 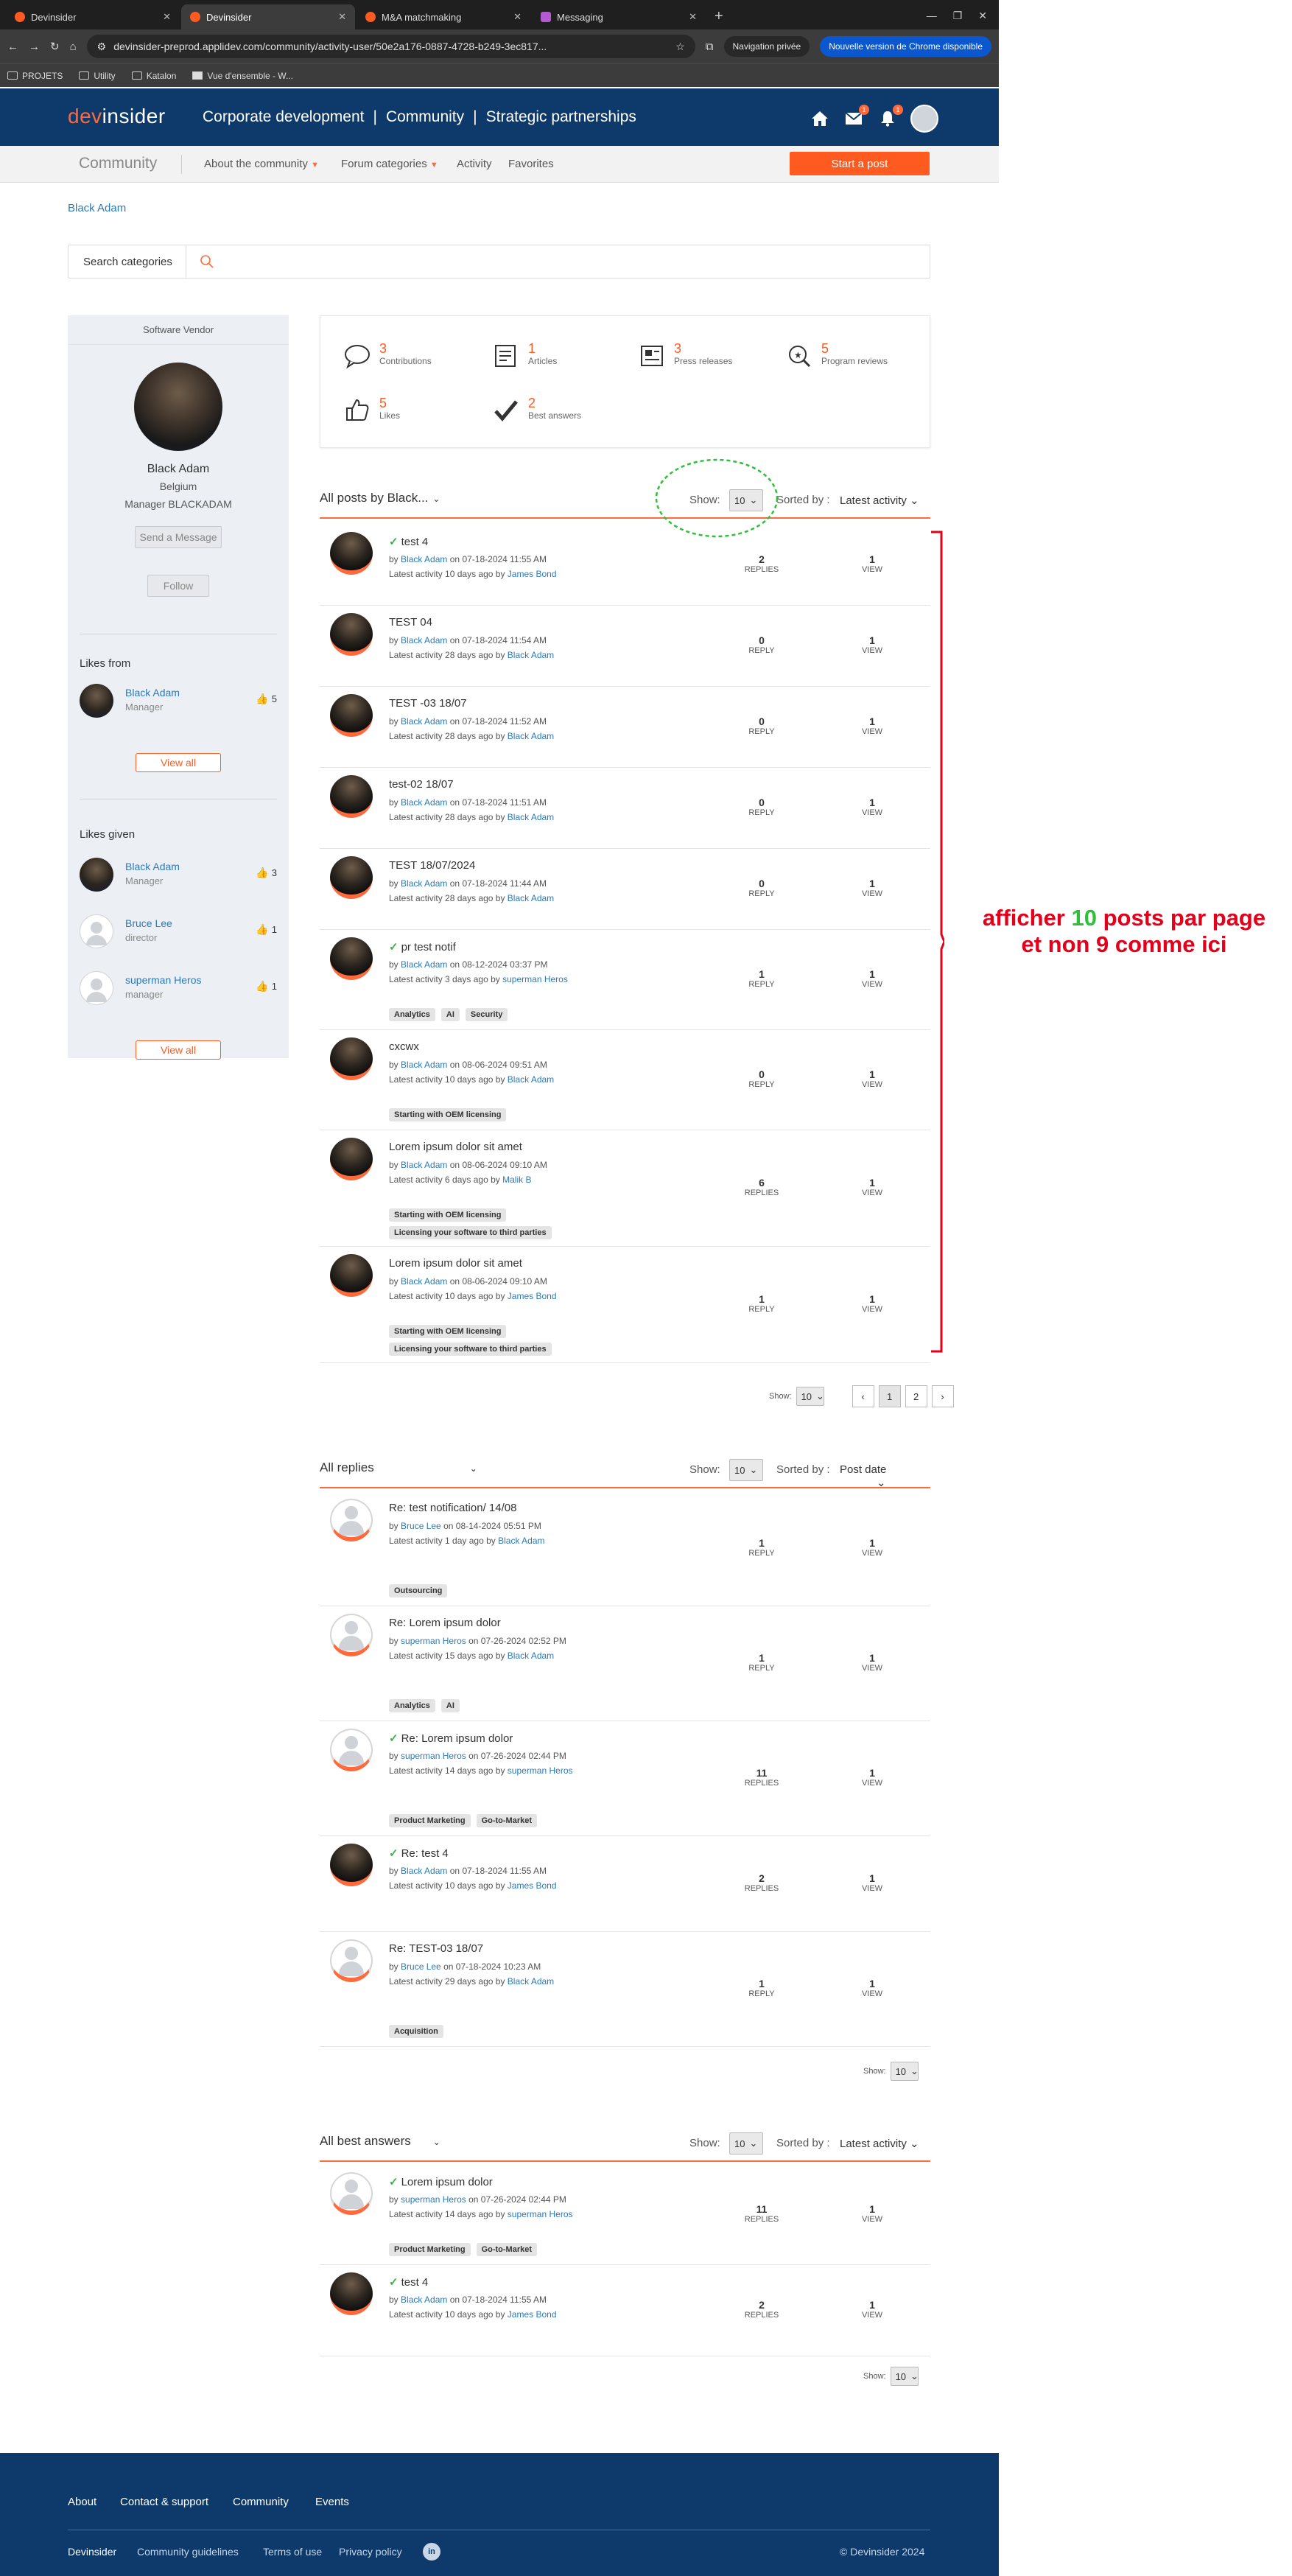 What do you see at coordinates (387, 356) in the screenshot?
I see `stat-contributions: 3 Contributions` at bounding box center [387, 356].